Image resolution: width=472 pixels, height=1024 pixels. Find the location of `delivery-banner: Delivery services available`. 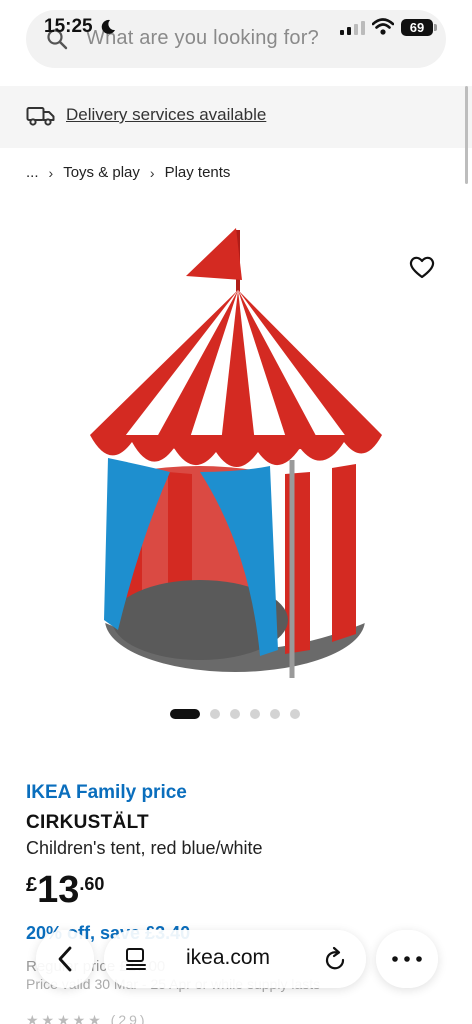

delivery-banner: Delivery services available is located at coordinates (236, 117).